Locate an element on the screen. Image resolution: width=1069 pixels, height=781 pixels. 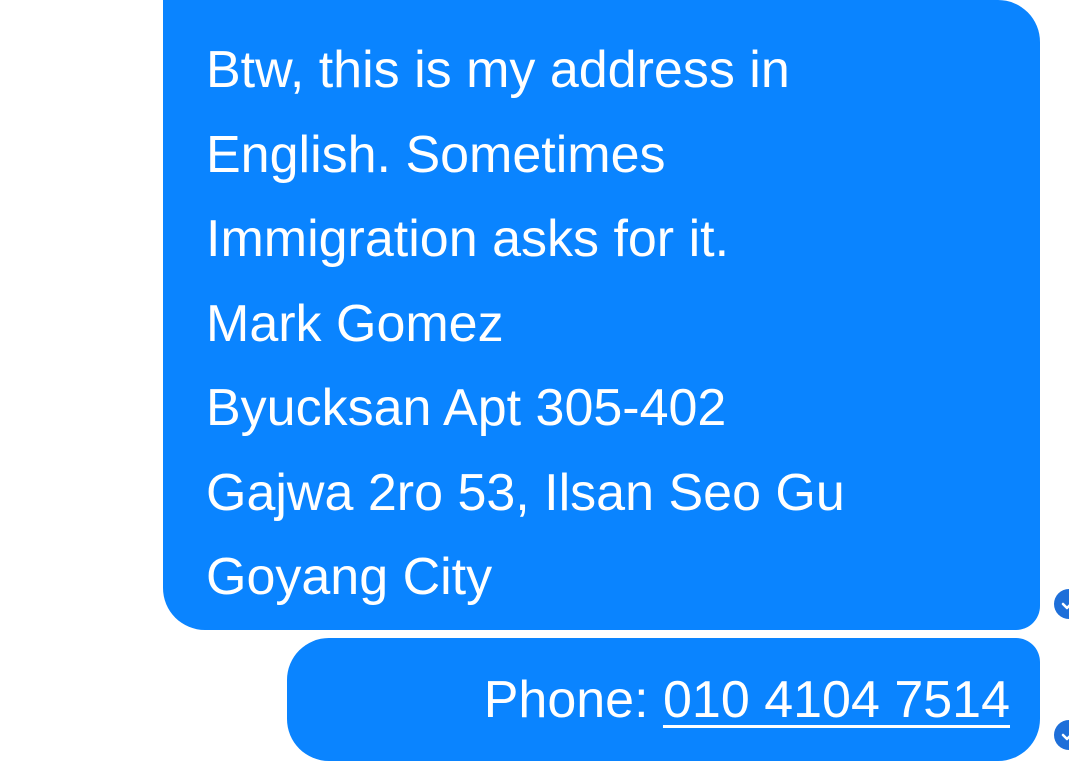
message-bubble-phone: Phone: 010 4104 7514 is located at coordinates (663, 699).